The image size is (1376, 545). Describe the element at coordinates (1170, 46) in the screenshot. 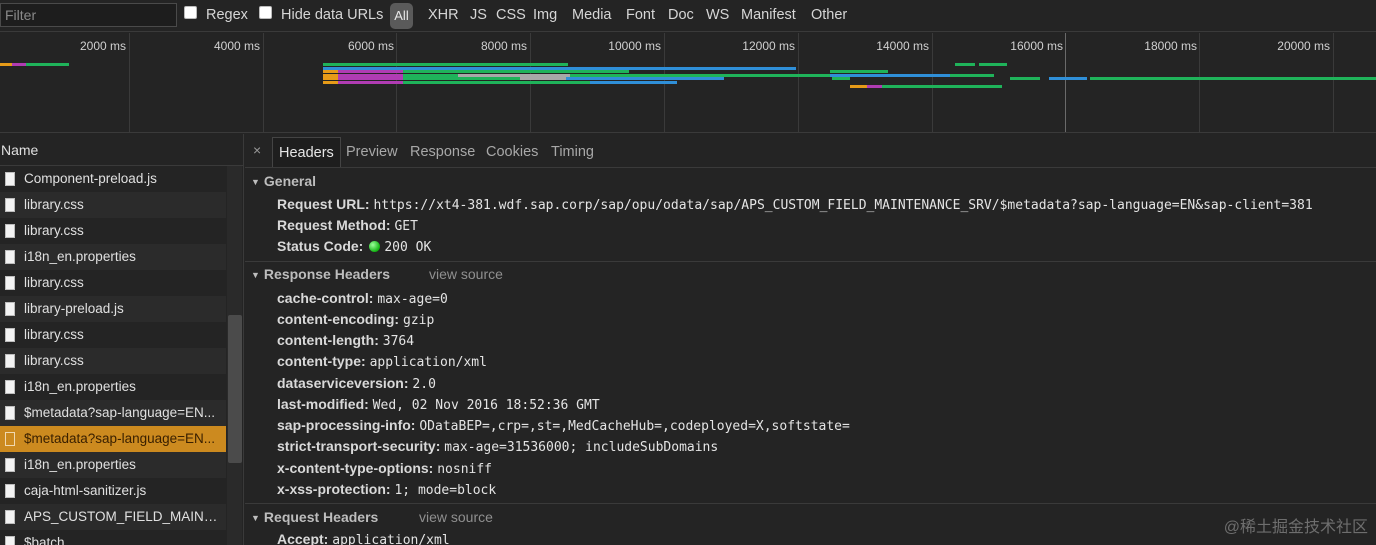

I see `timeline-tick-label: 18000 ms` at that location.